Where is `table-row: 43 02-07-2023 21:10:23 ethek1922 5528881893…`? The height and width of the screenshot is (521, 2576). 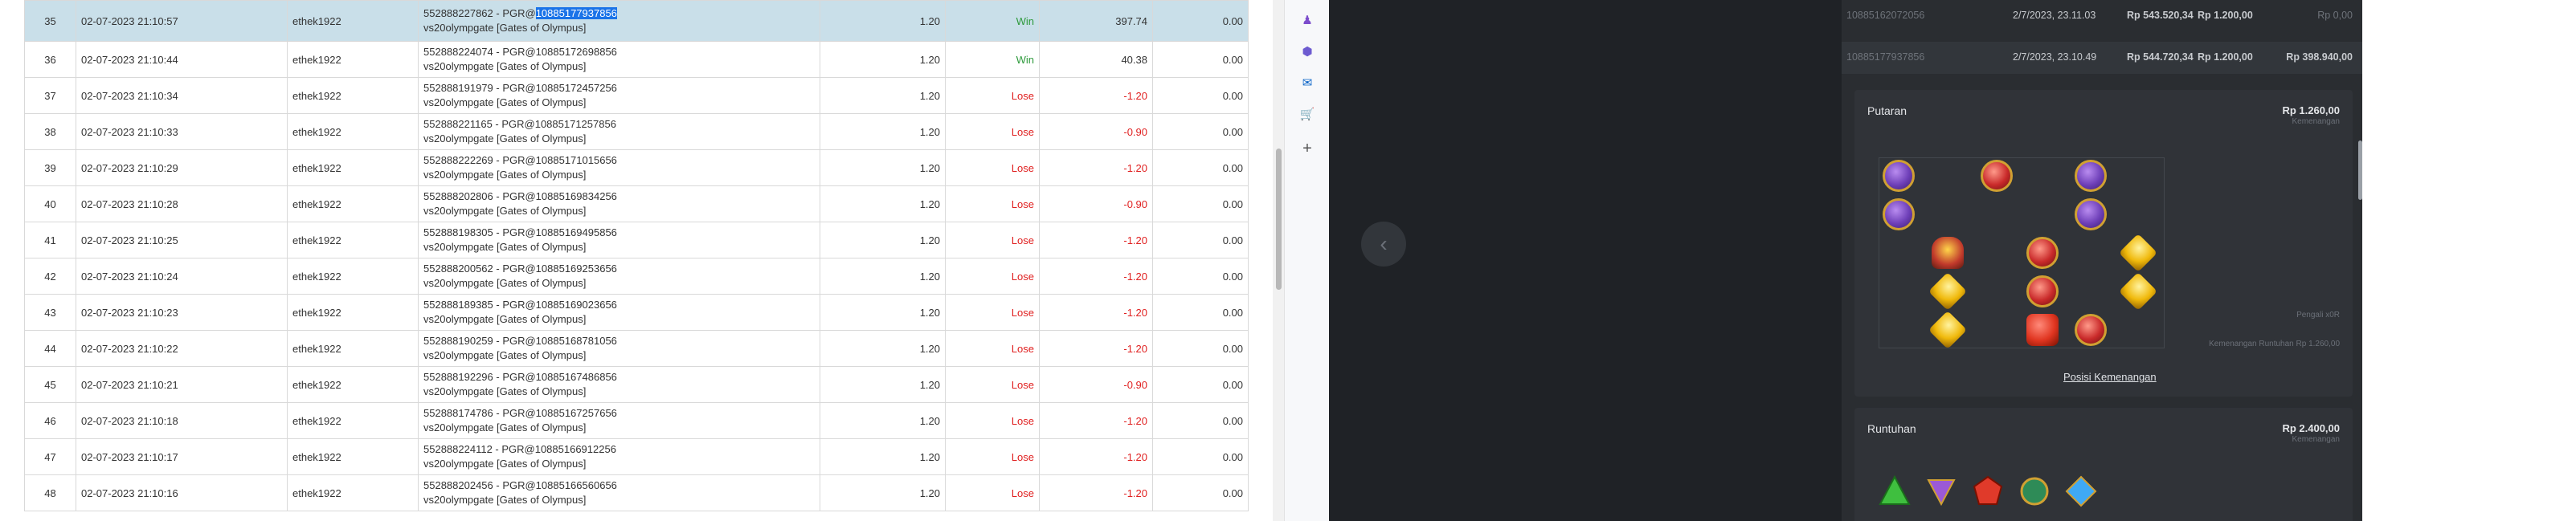 table-row: 43 02-07-2023 21:10:23 ethek1922 5528881893… is located at coordinates (636, 312).